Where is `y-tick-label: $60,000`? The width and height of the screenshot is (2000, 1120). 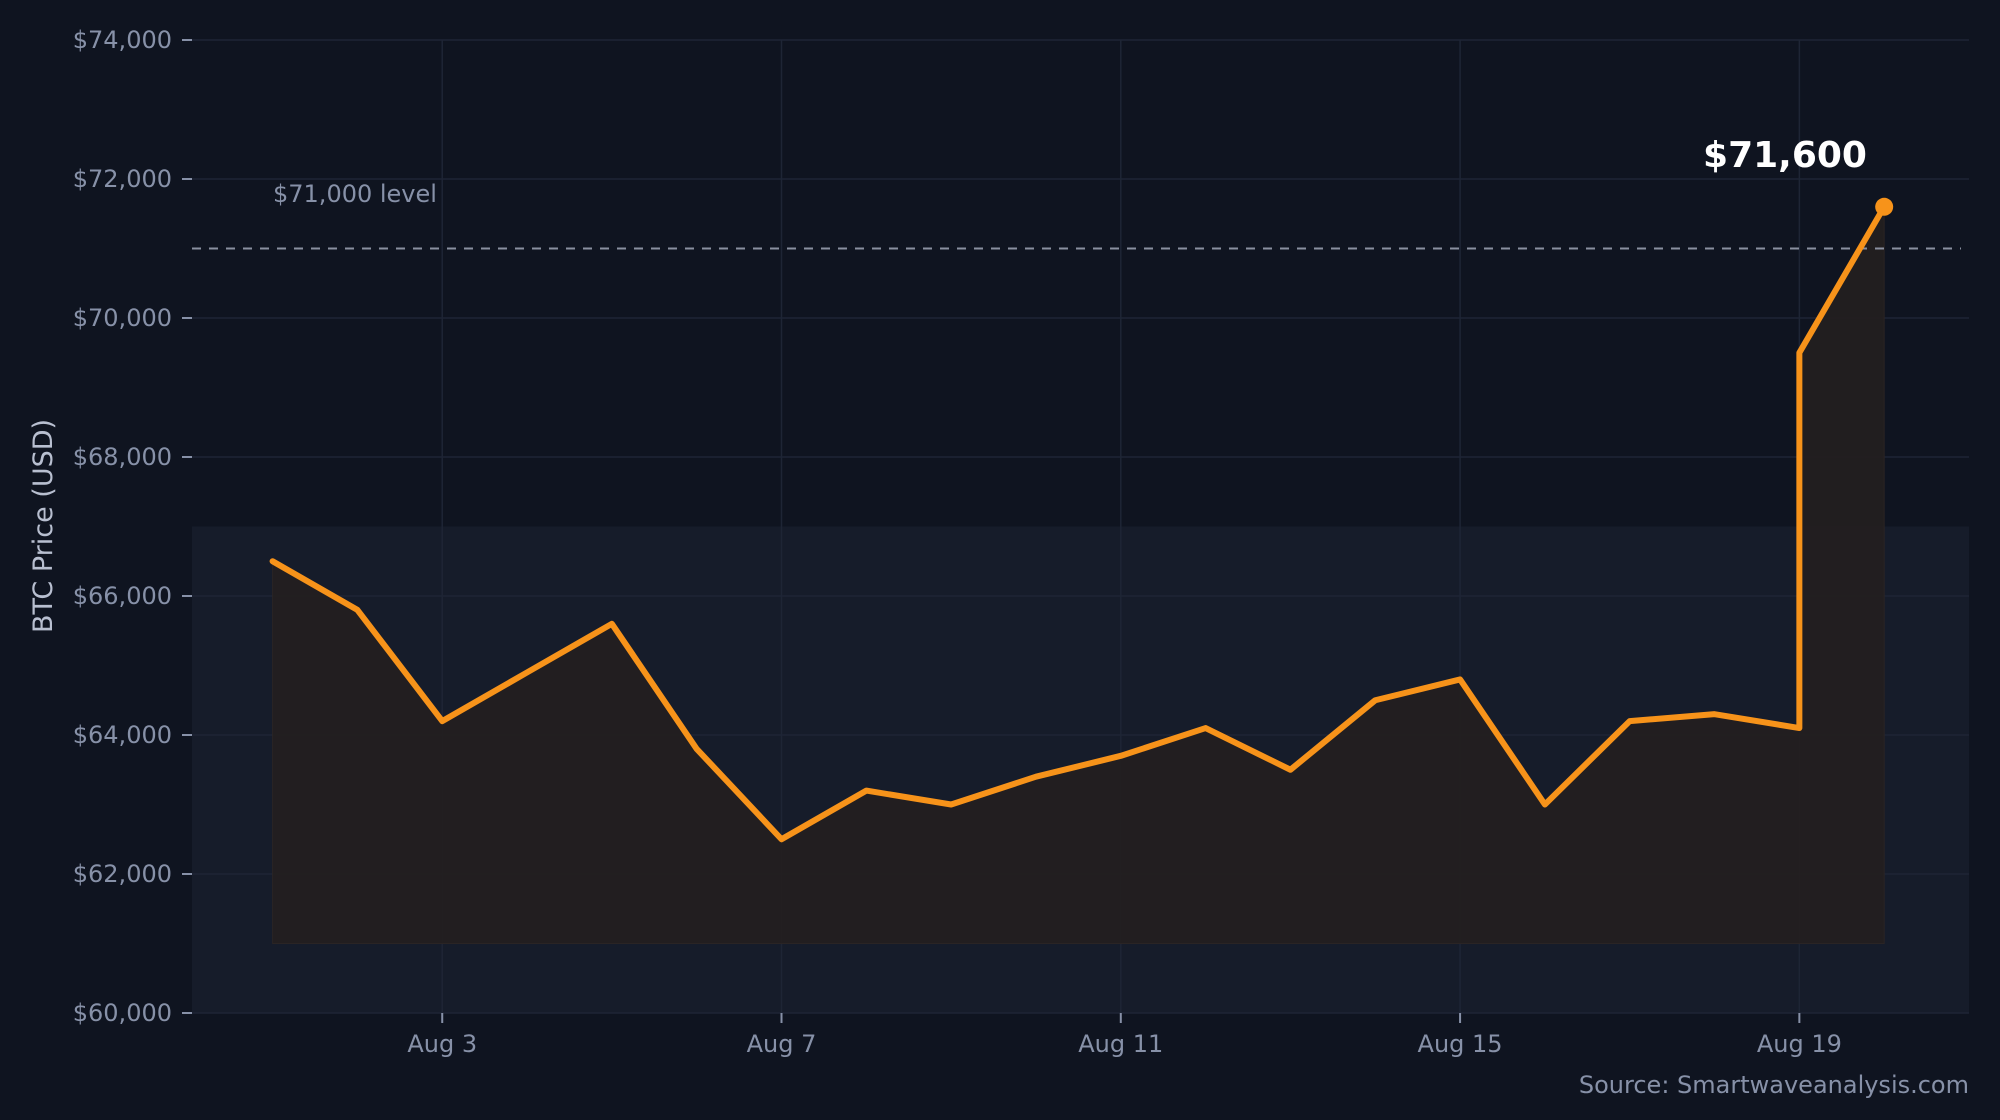
y-tick-label: $60,000 is located at coordinates (122, 1013).